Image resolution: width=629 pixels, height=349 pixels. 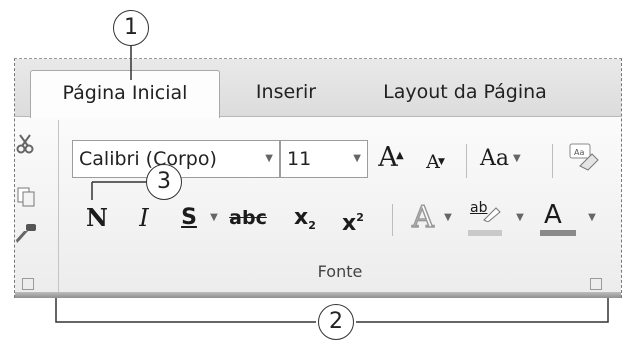 What do you see at coordinates (131, 28) in the screenshot?
I see `callout-1: 1` at bounding box center [131, 28].